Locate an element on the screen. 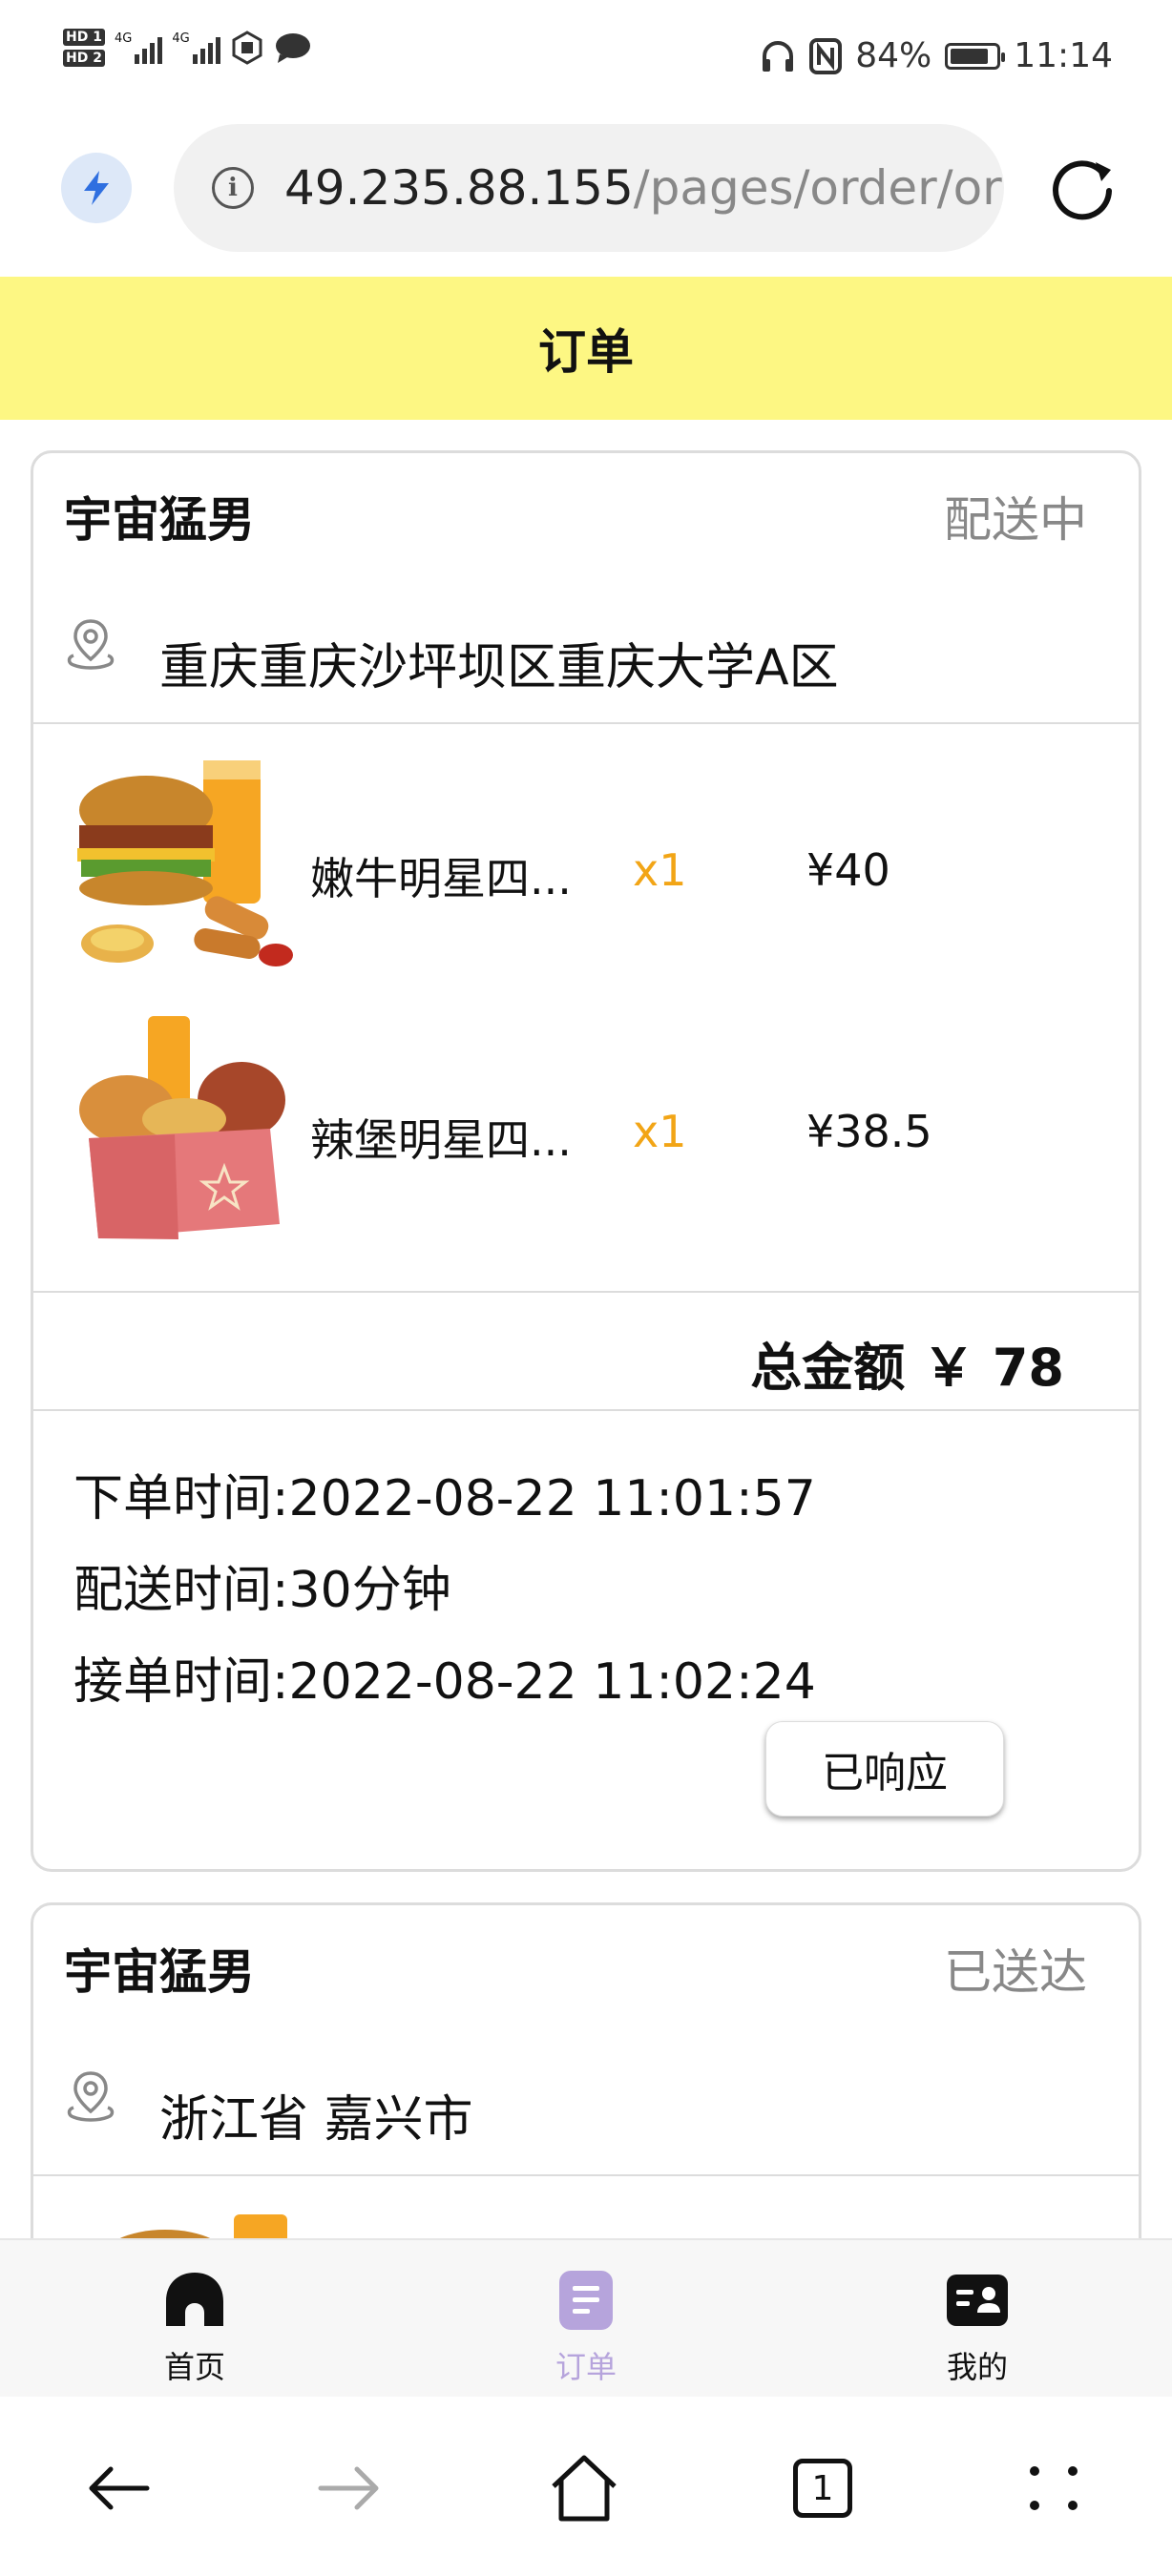  order-address-row: 重庆重庆沙坪坝区重庆大学A区 is located at coordinates (586, 651).